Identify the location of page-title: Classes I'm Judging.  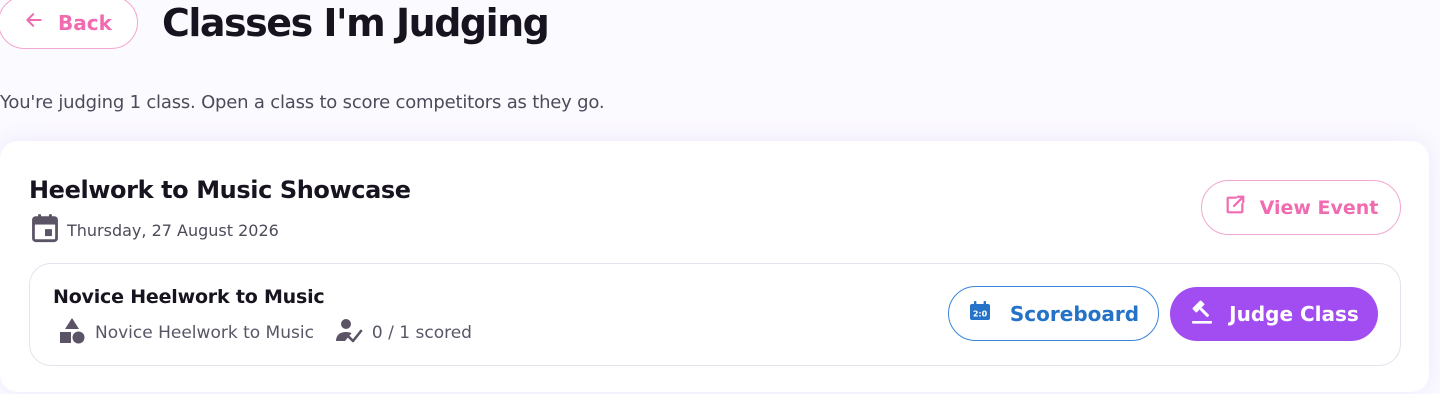
(356, 23).